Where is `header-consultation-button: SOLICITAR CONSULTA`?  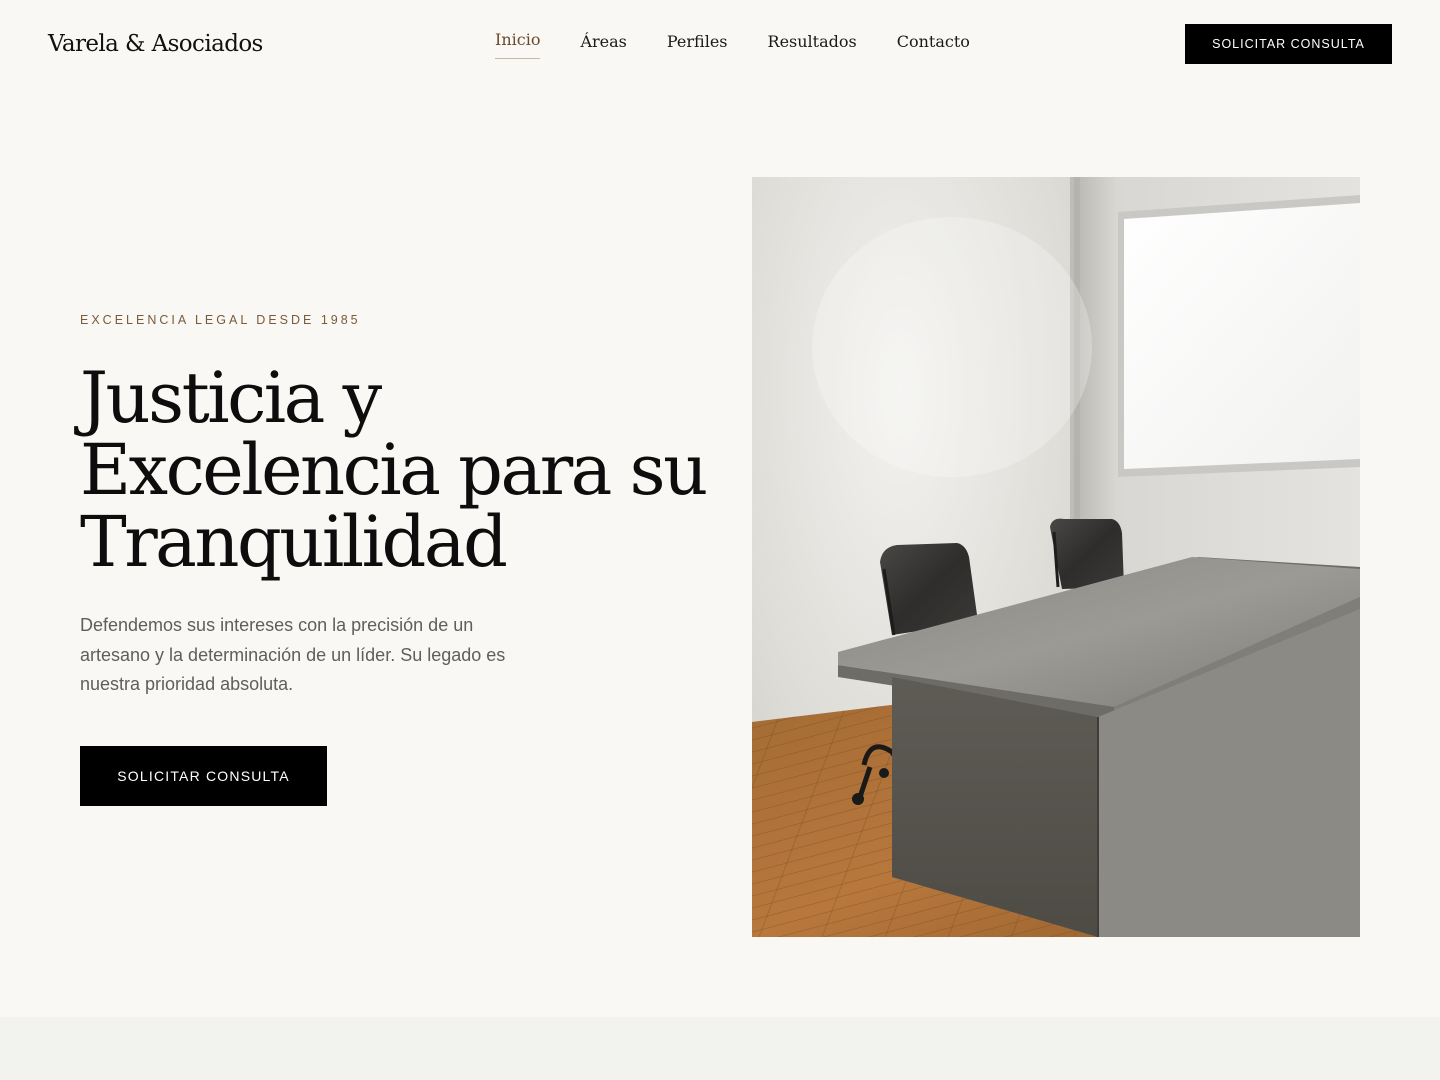
header-consultation-button: SOLICITAR CONSULTA is located at coordinates (1288, 44).